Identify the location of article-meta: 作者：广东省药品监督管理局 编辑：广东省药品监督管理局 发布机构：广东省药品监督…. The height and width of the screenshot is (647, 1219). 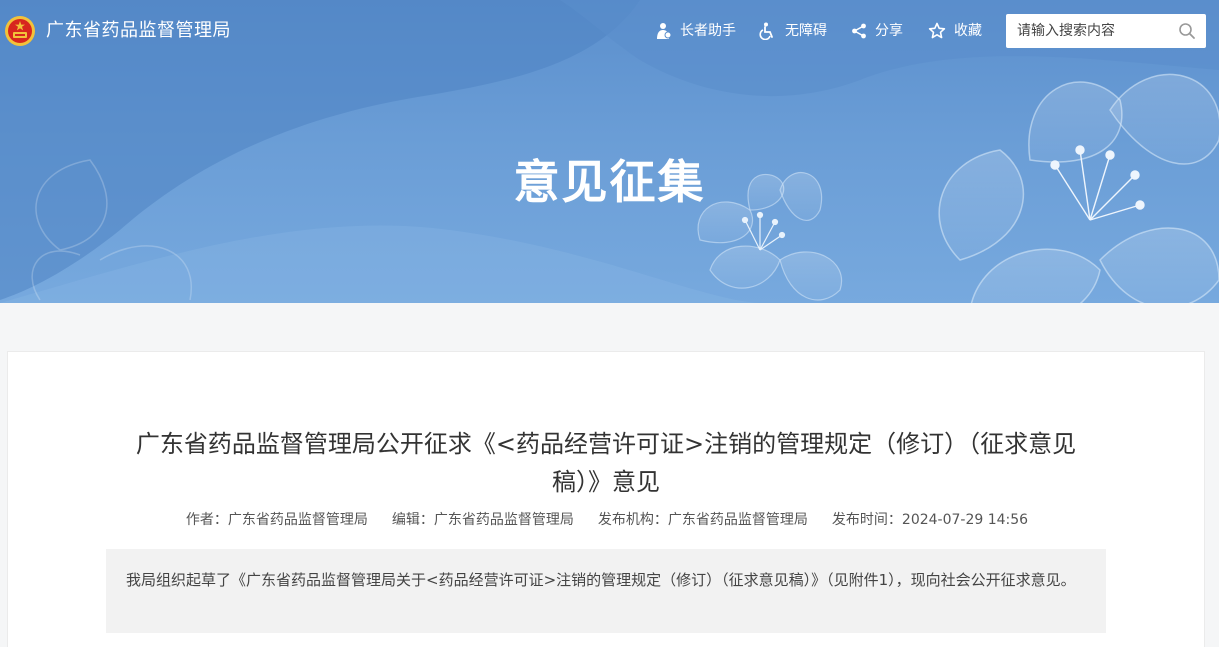
(607, 520).